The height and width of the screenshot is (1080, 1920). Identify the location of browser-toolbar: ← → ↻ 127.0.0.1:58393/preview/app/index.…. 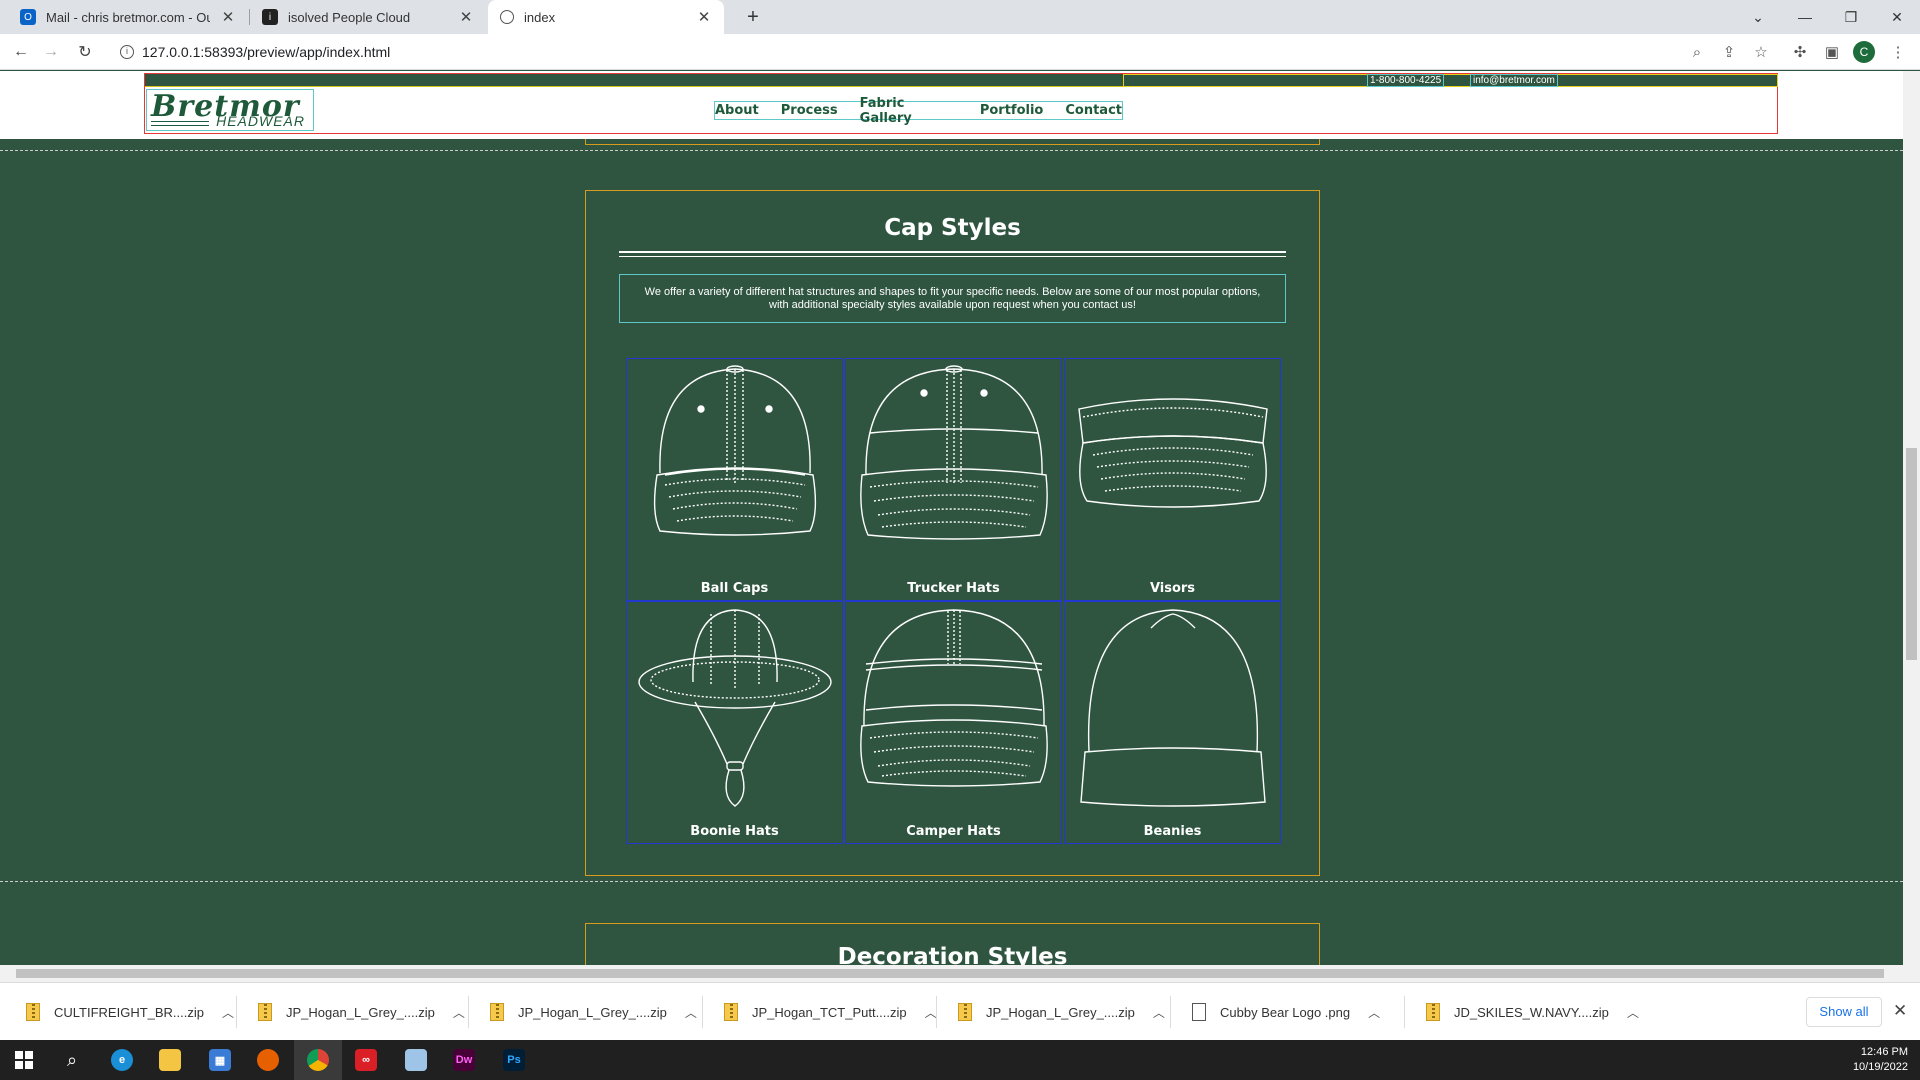
(960, 52).